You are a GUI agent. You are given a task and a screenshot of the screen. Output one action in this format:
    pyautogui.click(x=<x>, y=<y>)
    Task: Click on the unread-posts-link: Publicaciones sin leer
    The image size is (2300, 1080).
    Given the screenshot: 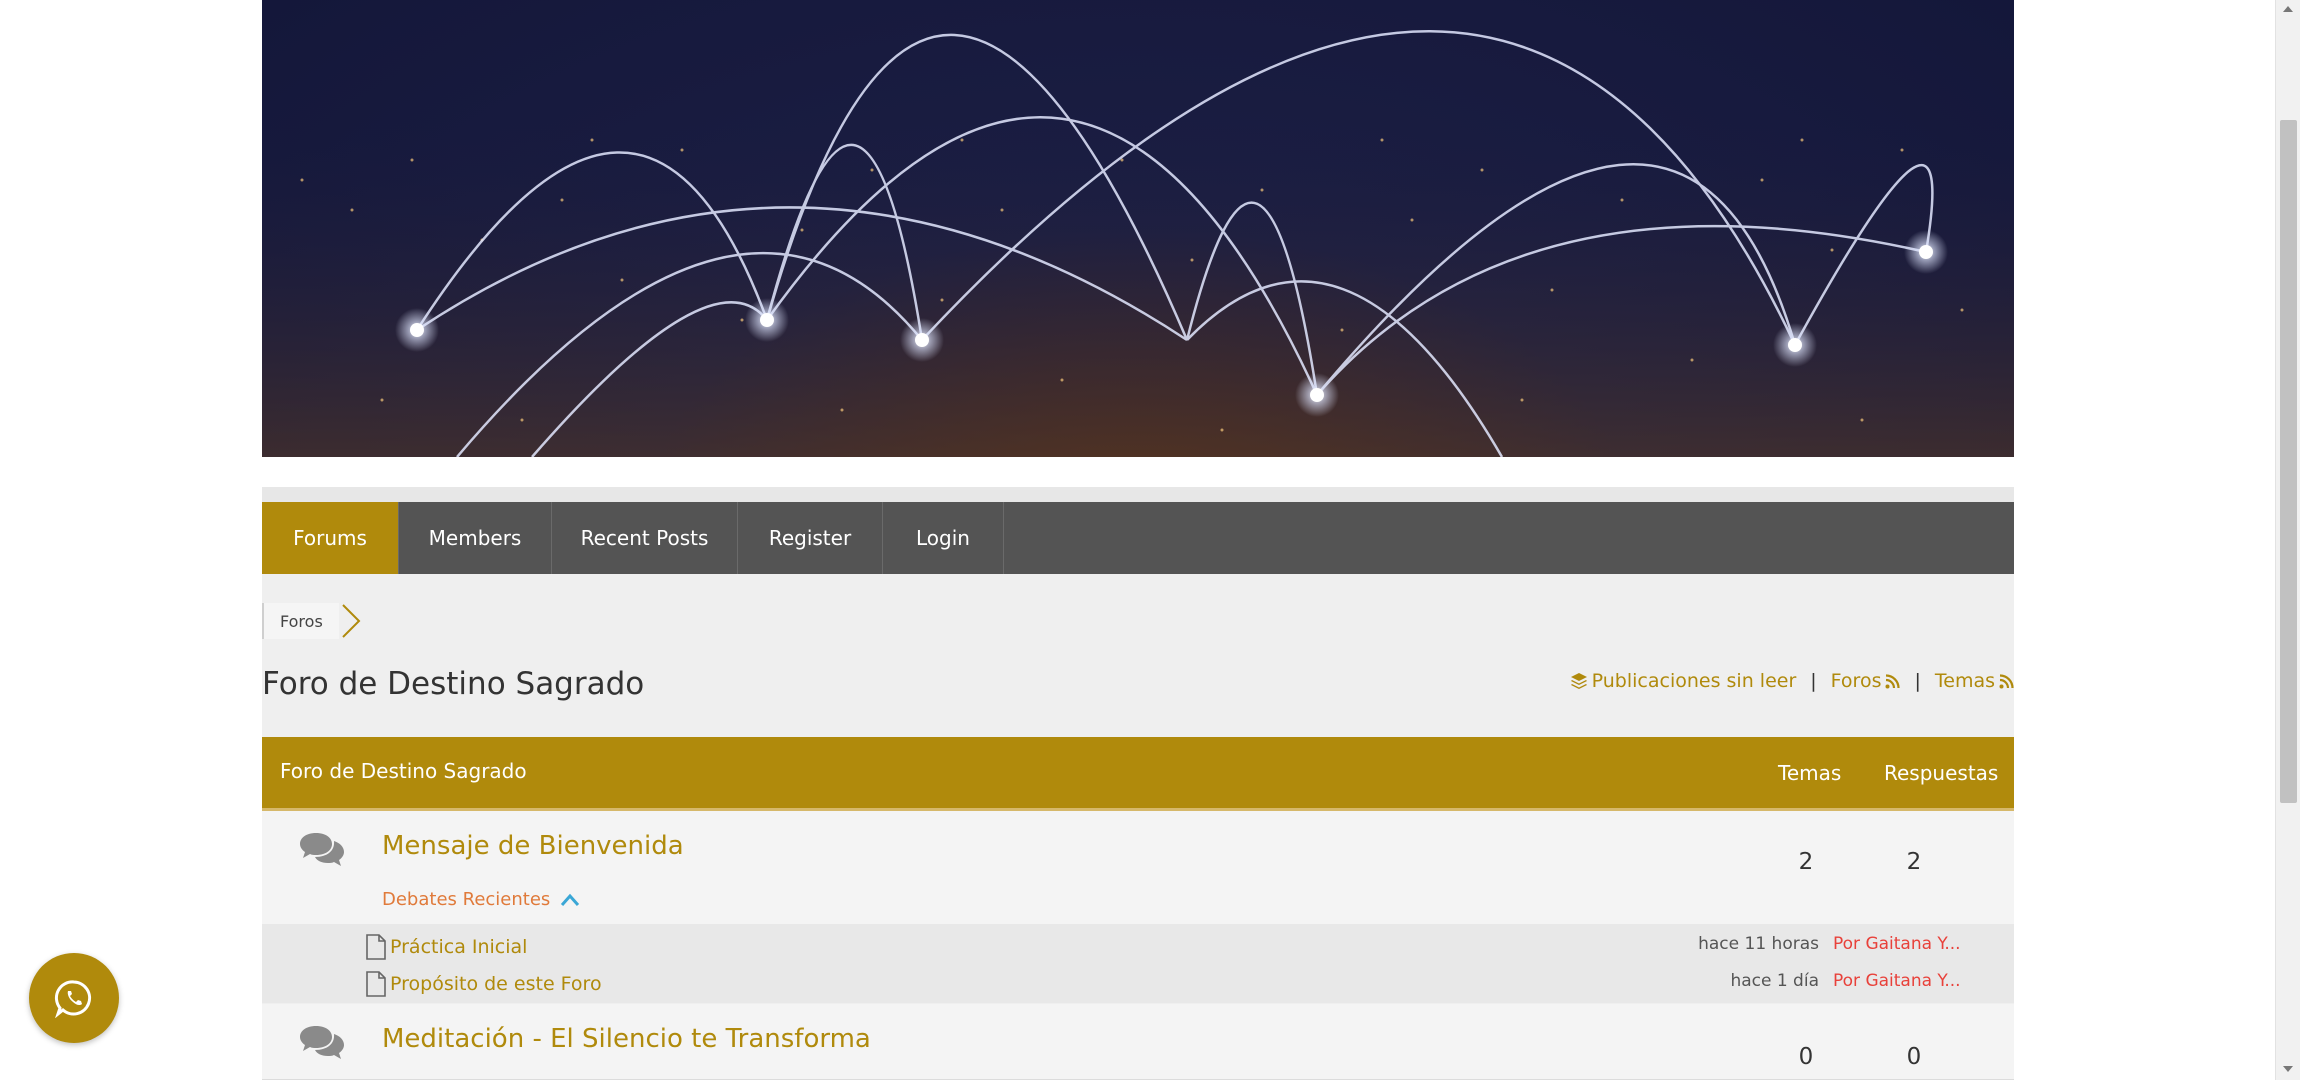 What is the action you would take?
    pyautogui.click(x=1683, y=681)
    